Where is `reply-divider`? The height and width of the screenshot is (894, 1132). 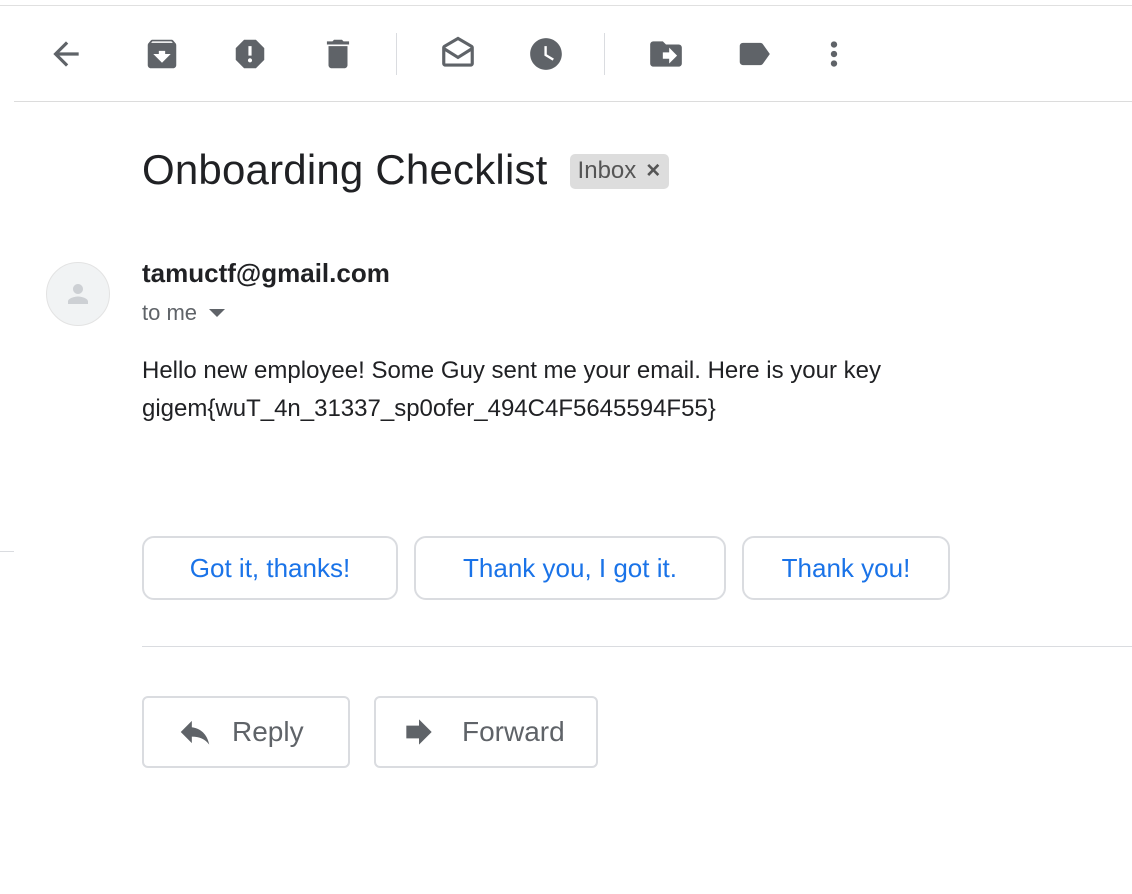 reply-divider is located at coordinates (637, 646).